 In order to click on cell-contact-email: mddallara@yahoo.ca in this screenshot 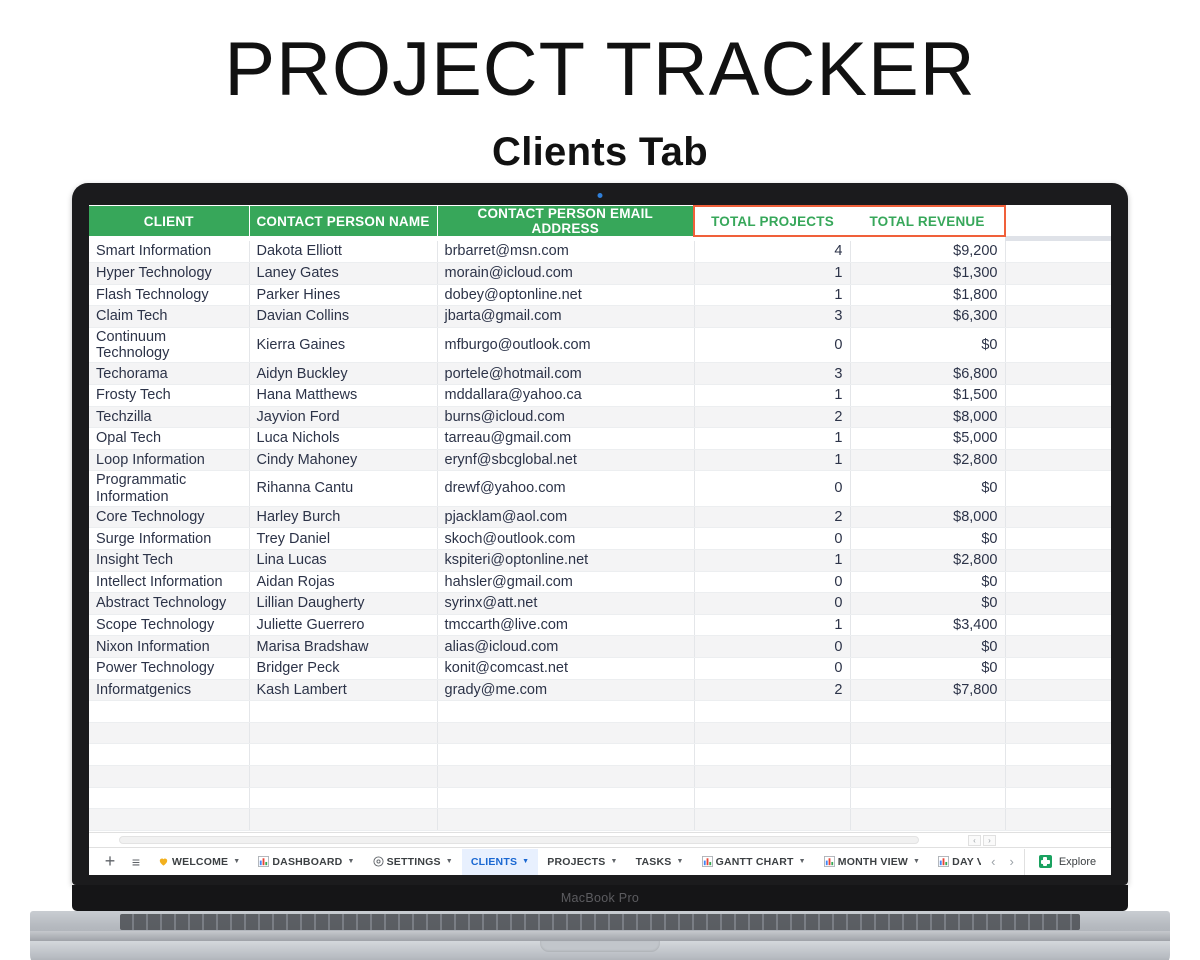, I will do `click(566, 395)`.